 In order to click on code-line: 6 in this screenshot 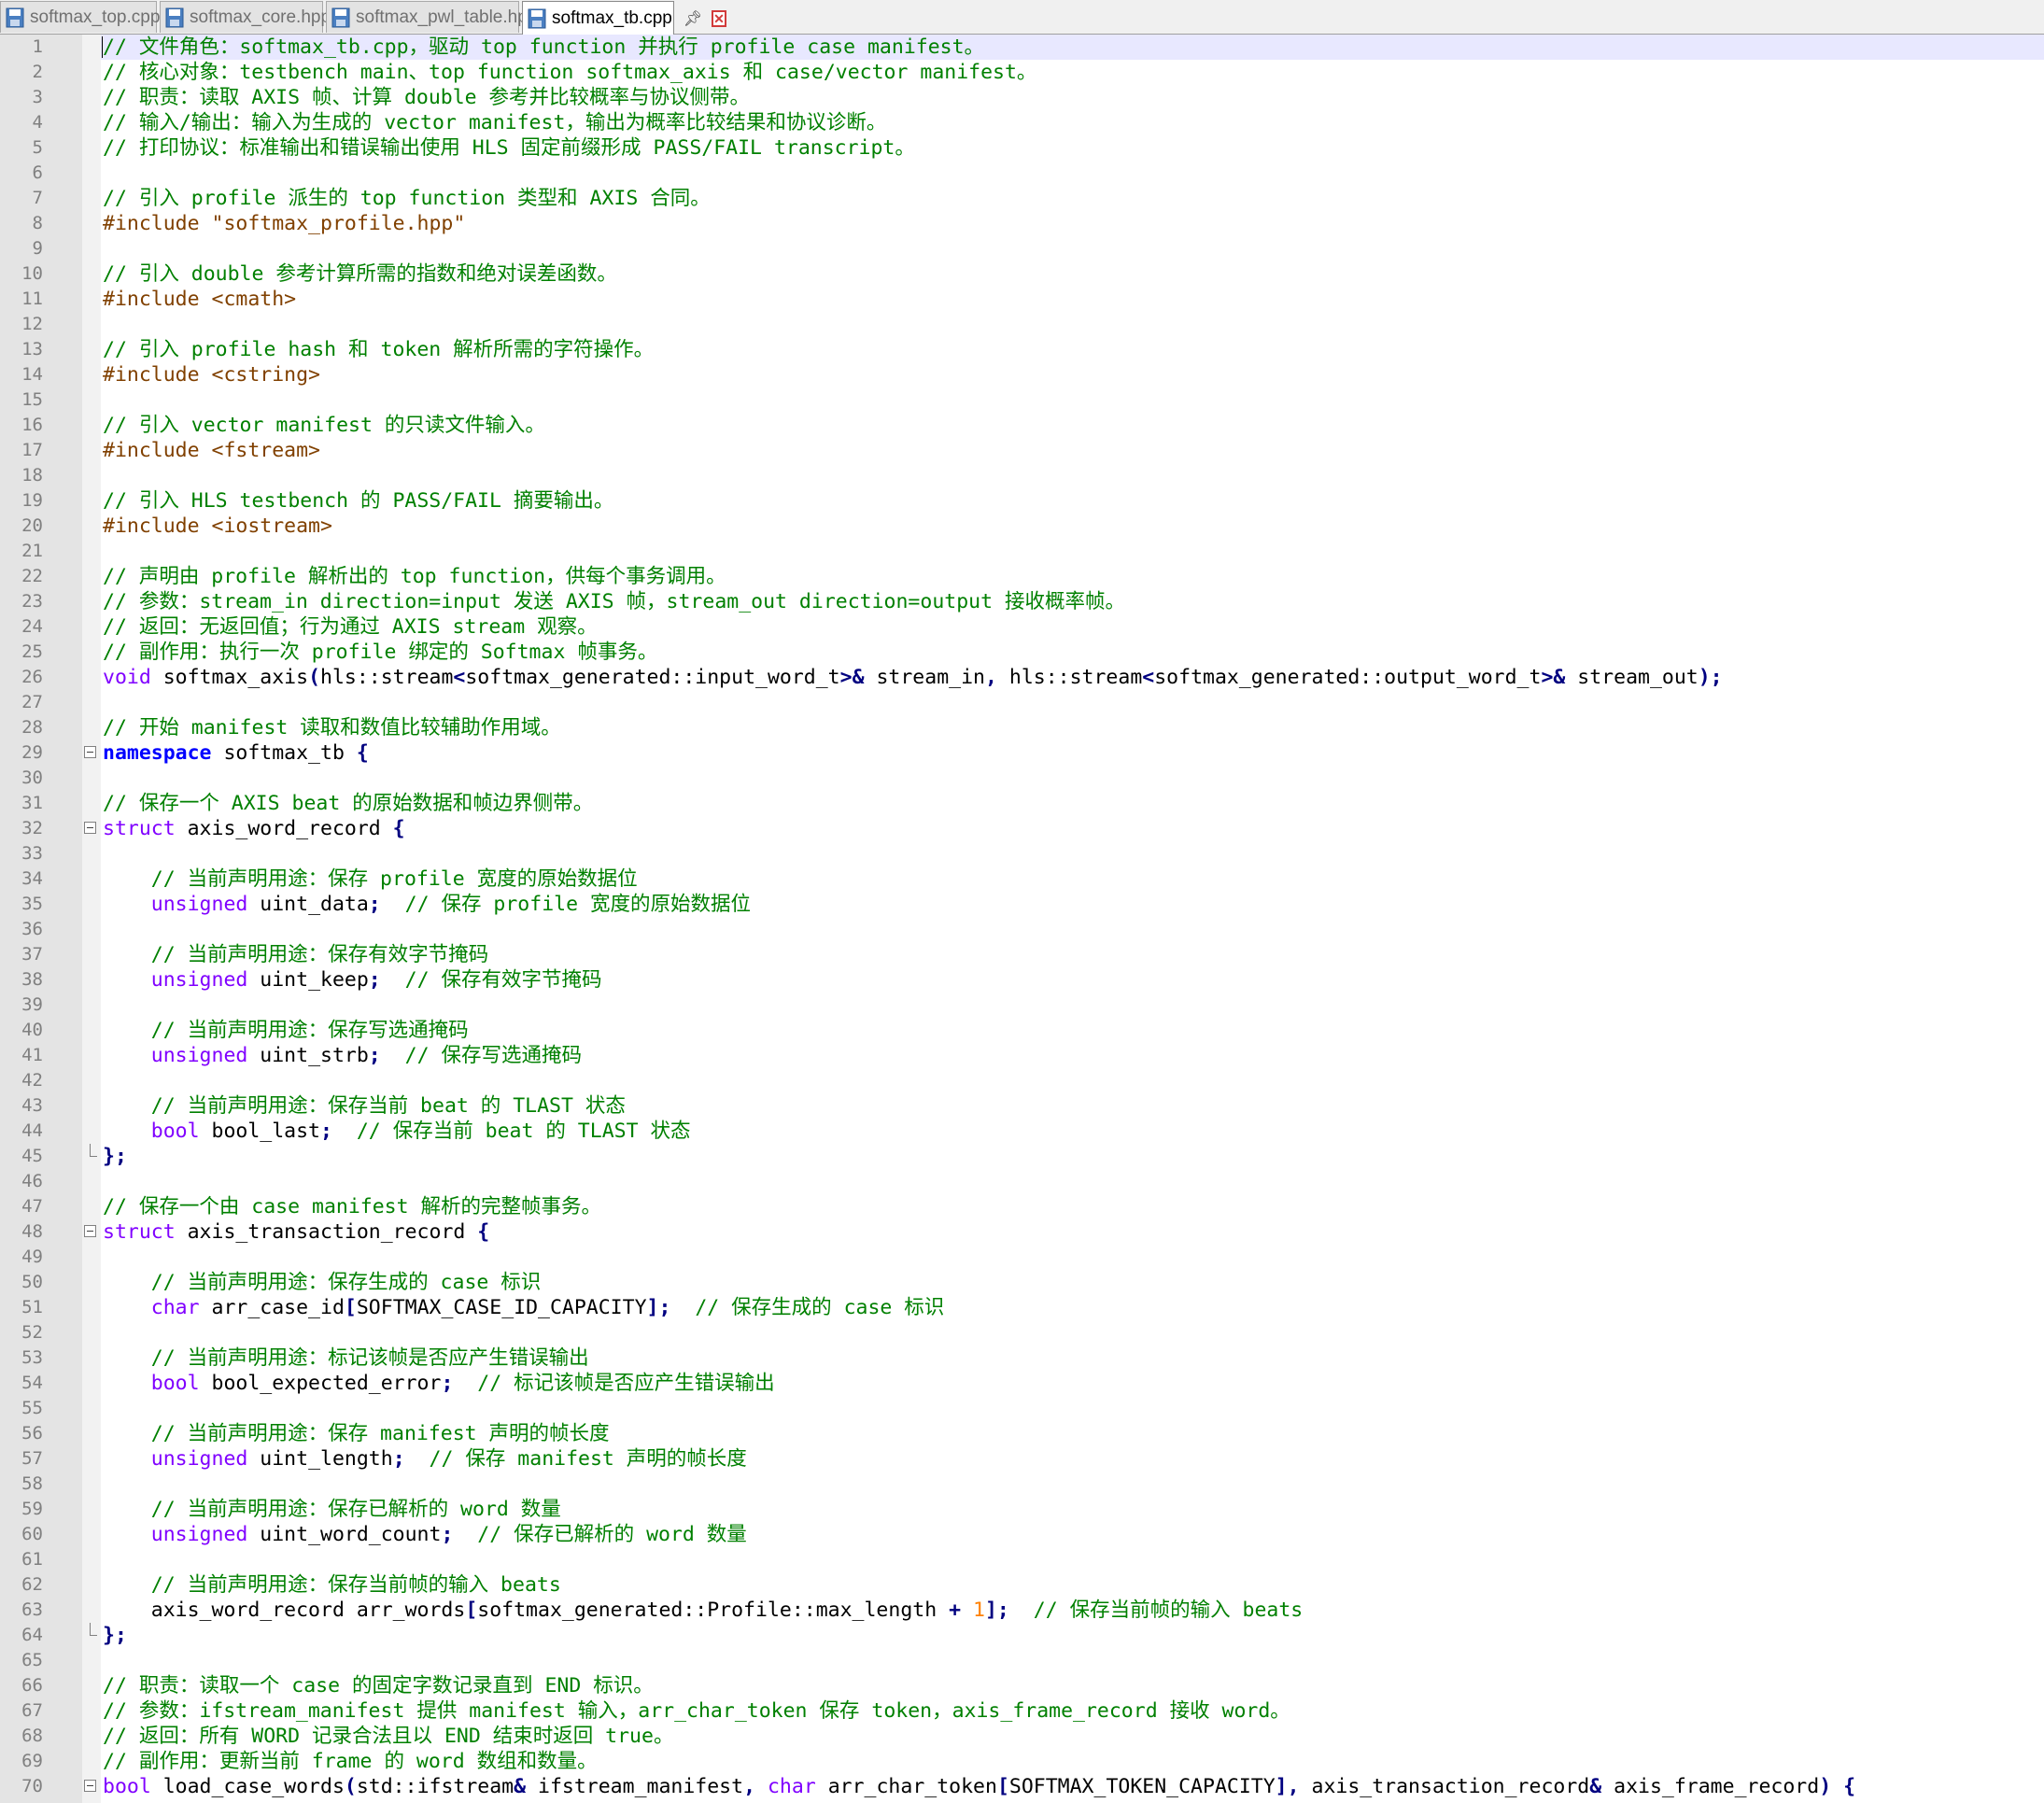, I will do `click(1022, 173)`.